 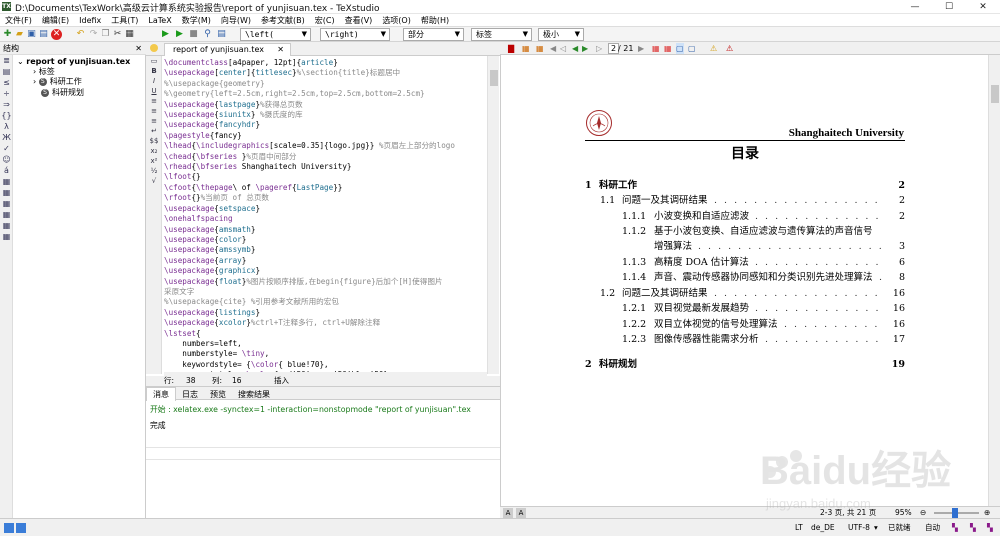 What do you see at coordinates (859, 527) in the screenshot?
I see `encoding: UTF-8` at bounding box center [859, 527].